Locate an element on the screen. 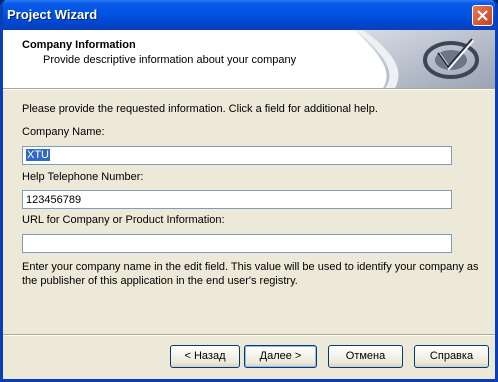 The width and height of the screenshot is (498, 382). help-button: Справка is located at coordinates (451, 356).